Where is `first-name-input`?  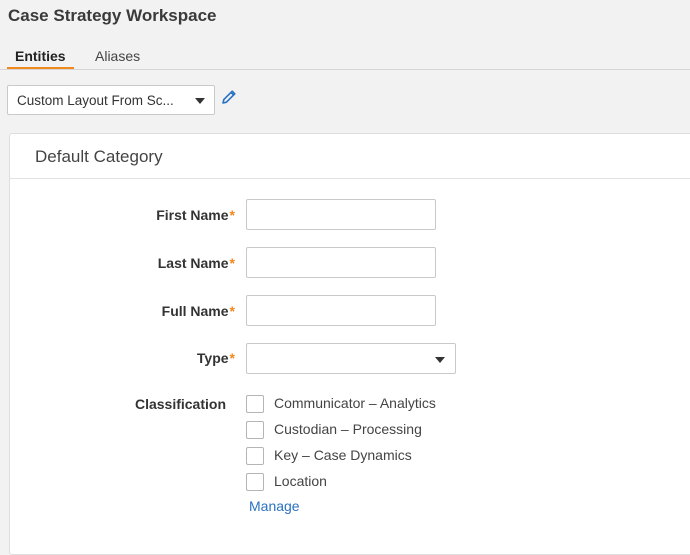
first-name-input is located at coordinates (341, 214).